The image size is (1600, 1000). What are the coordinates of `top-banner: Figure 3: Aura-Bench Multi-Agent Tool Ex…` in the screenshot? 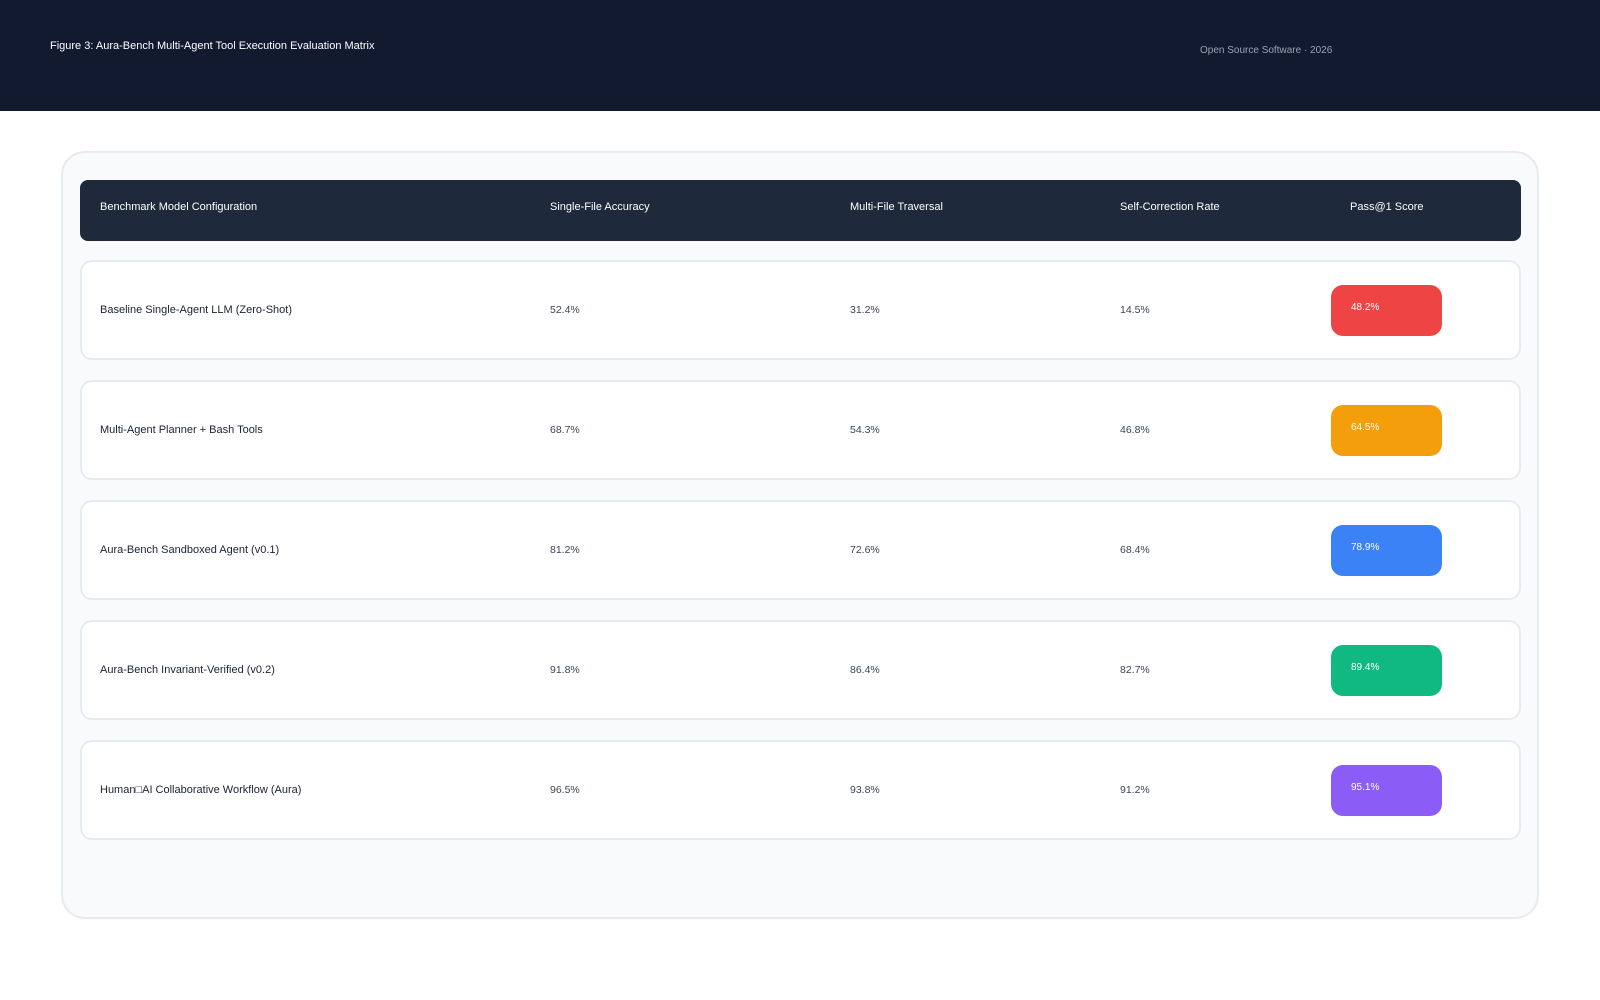 It's located at (800, 55).